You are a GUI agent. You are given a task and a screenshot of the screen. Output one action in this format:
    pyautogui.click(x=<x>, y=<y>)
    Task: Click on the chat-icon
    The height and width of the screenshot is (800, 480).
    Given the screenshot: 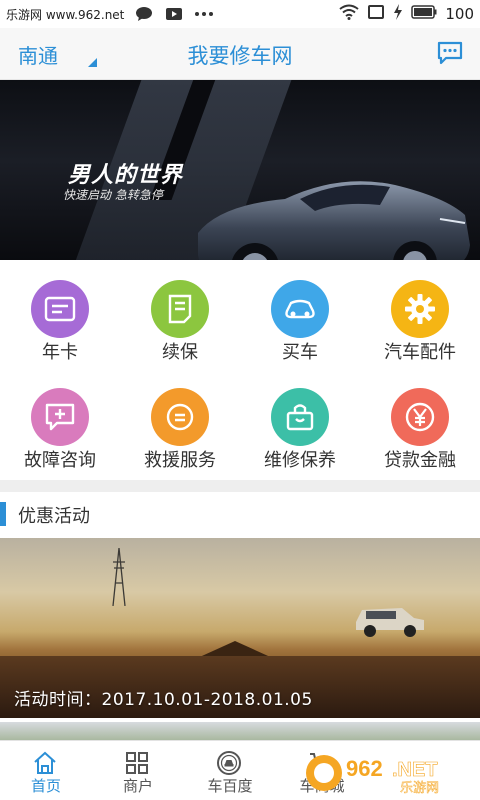 What is the action you would take?
    pyautogui.click(x=144, y=14)
    